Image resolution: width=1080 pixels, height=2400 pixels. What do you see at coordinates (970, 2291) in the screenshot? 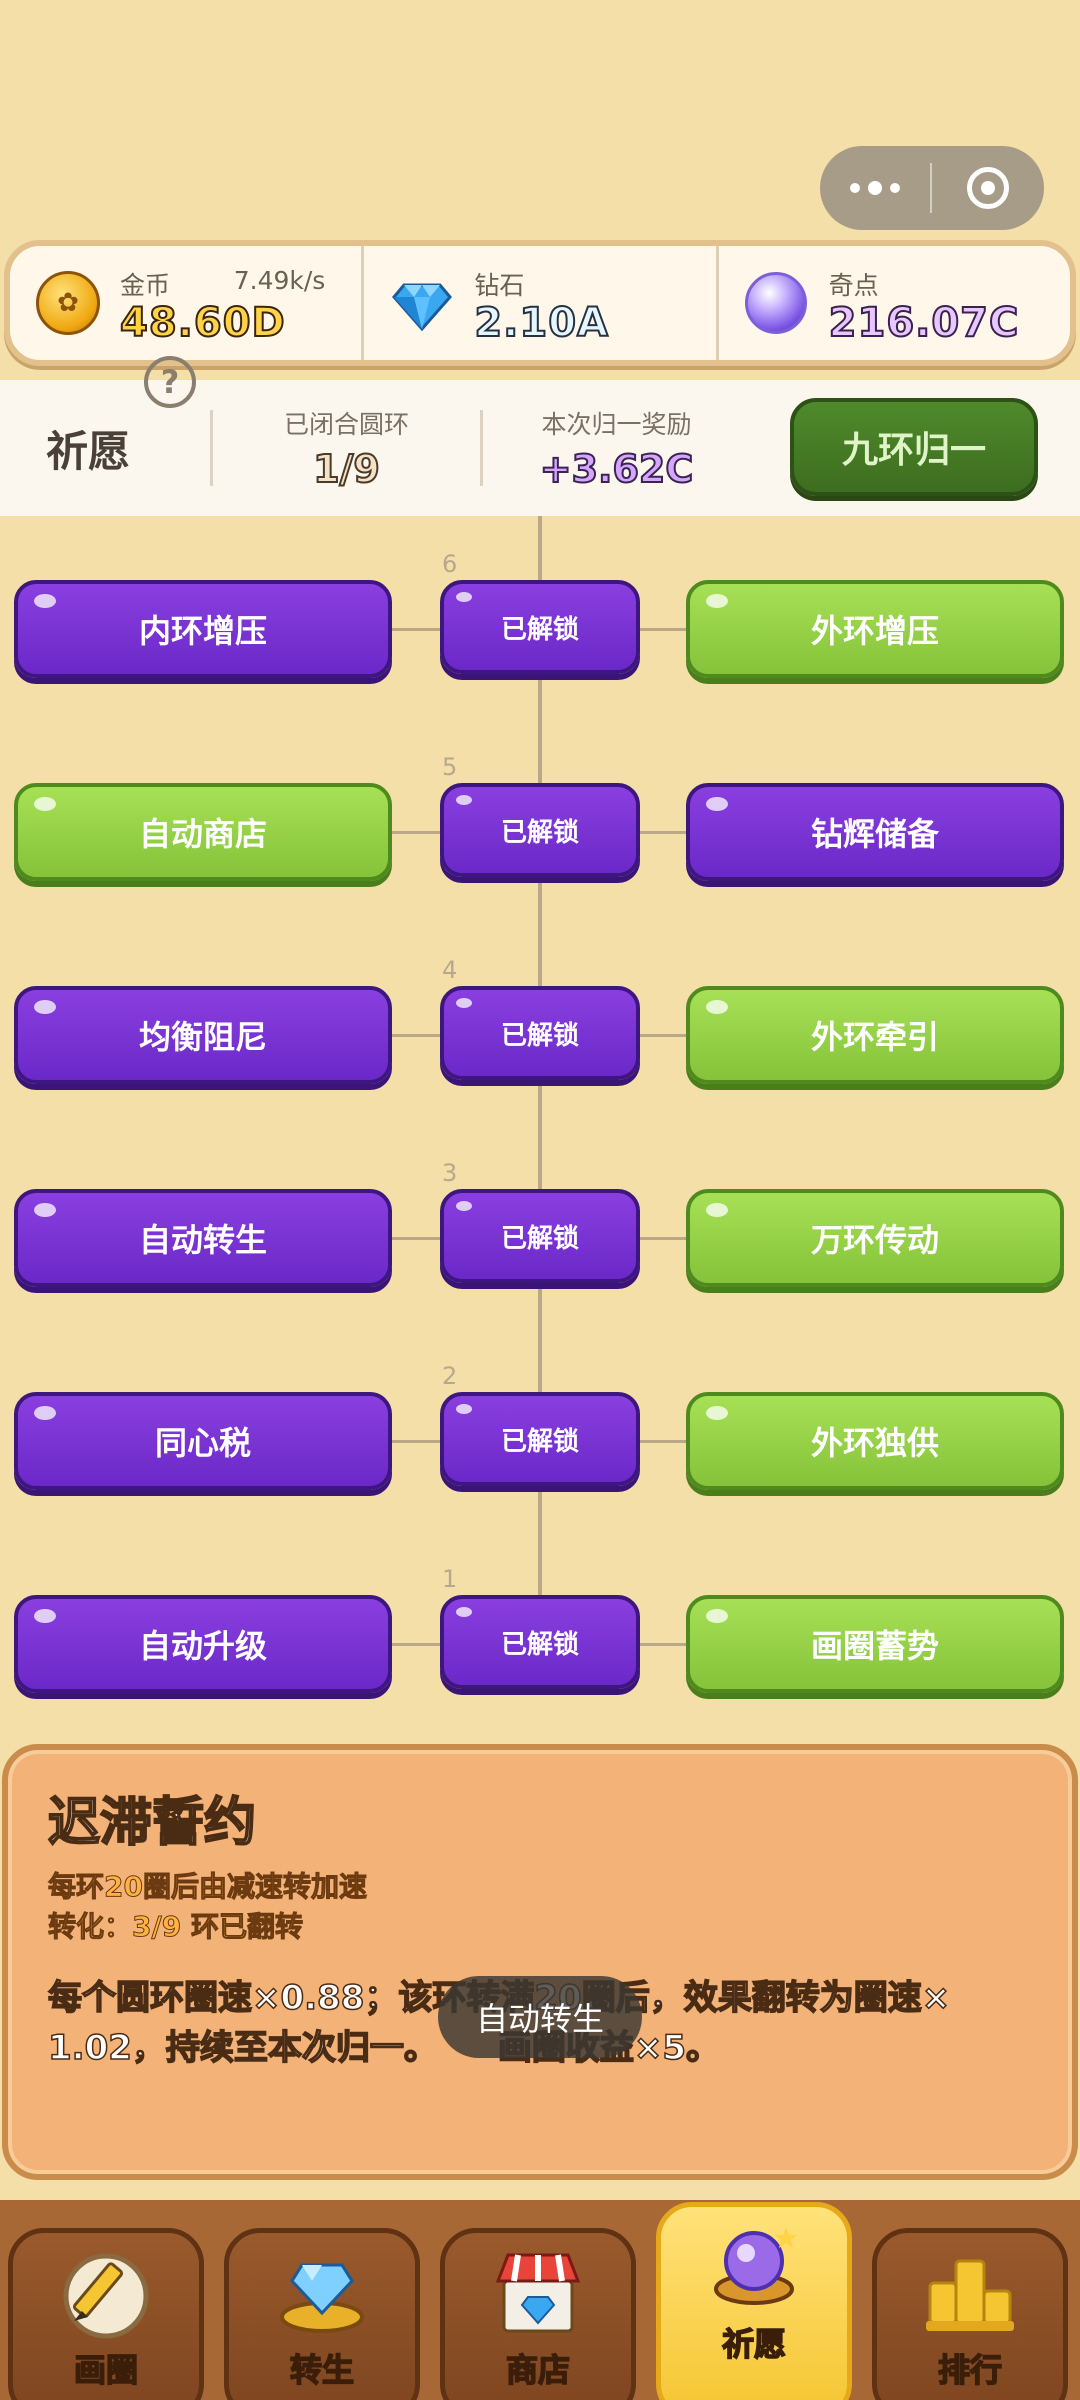
I see `ranking-icon` at bounding box center [970, 2291].